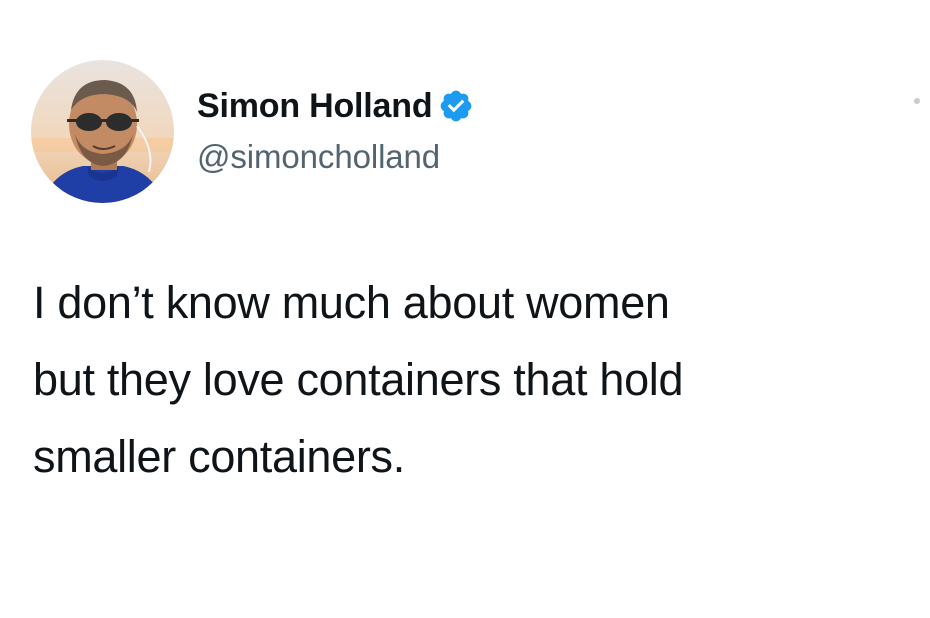 This screenshot has height=618, width=930. I want to click on more-options-icon, so click(917, 101).